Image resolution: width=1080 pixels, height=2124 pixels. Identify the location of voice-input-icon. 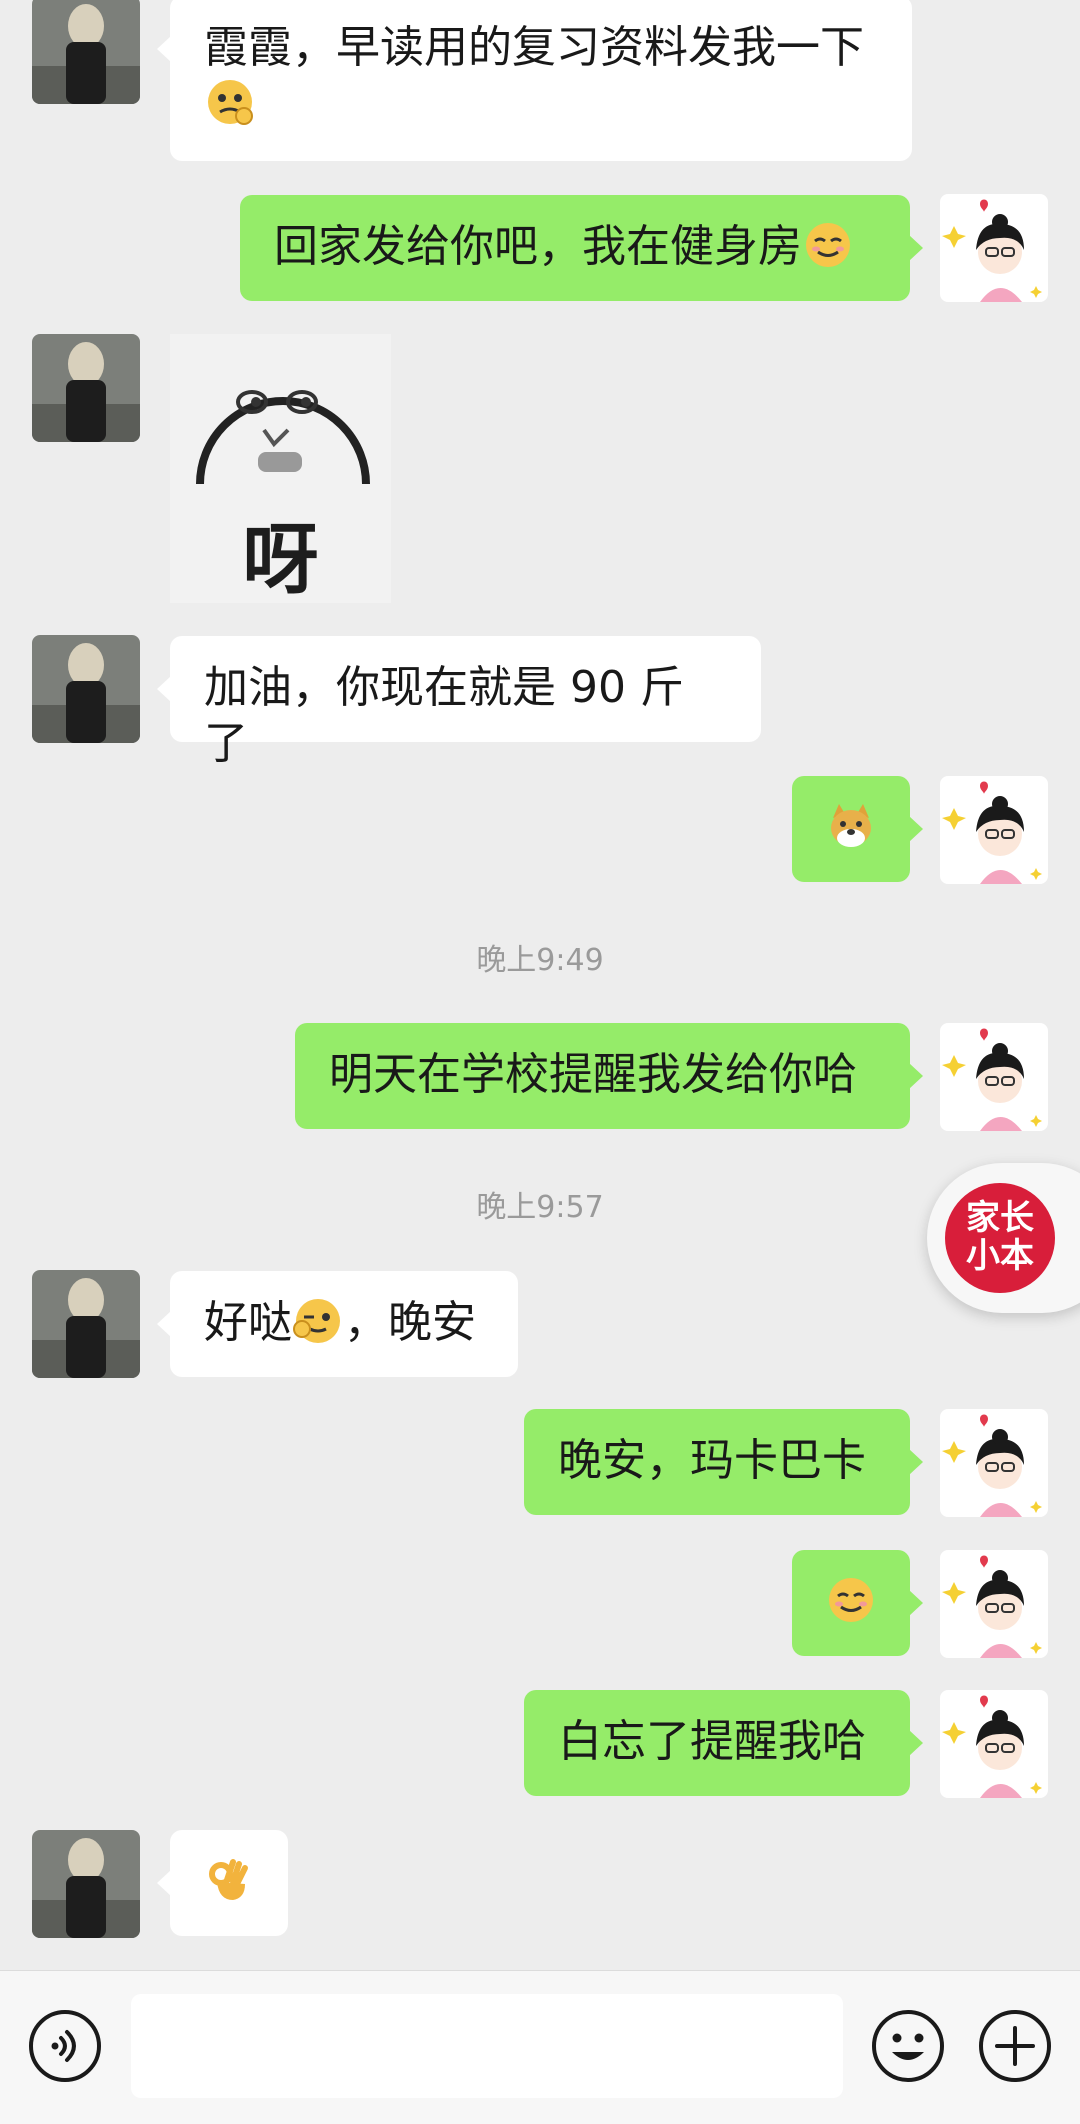
(65, 2046).